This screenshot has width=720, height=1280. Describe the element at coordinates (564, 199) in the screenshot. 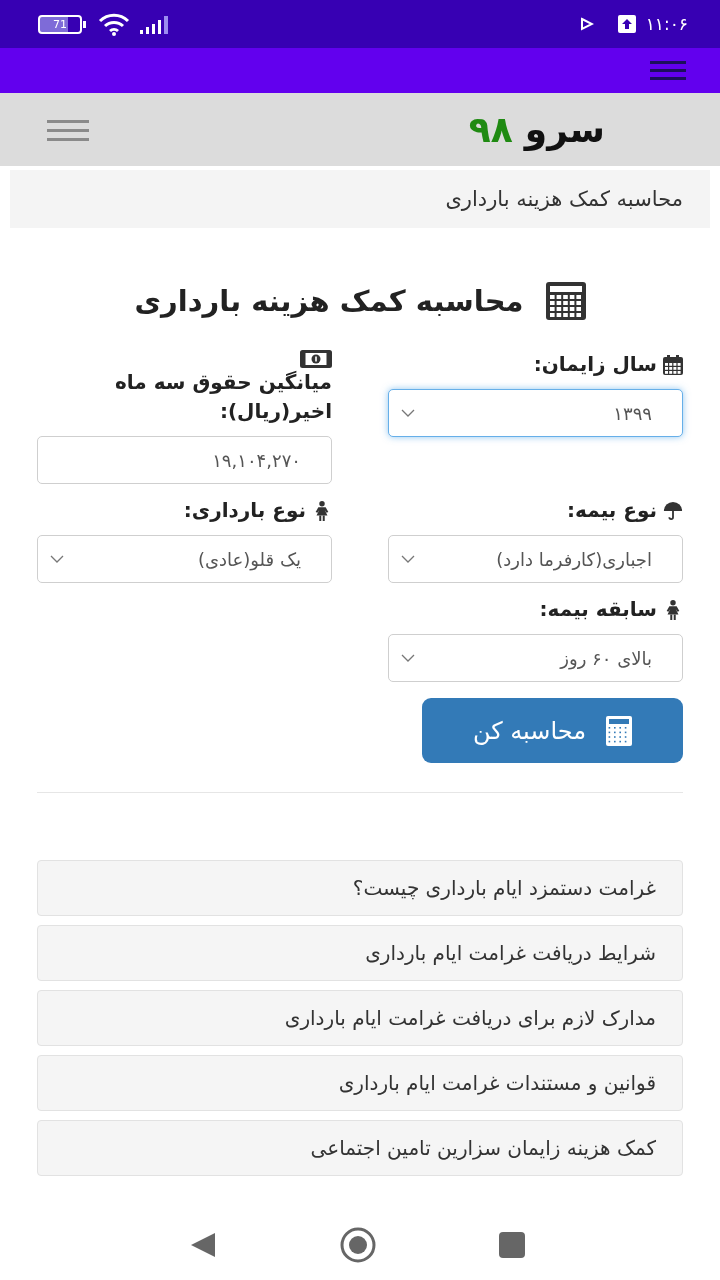

I see `breadcrumb-title: محاسبه کمک هزینه بارداری` at that location.